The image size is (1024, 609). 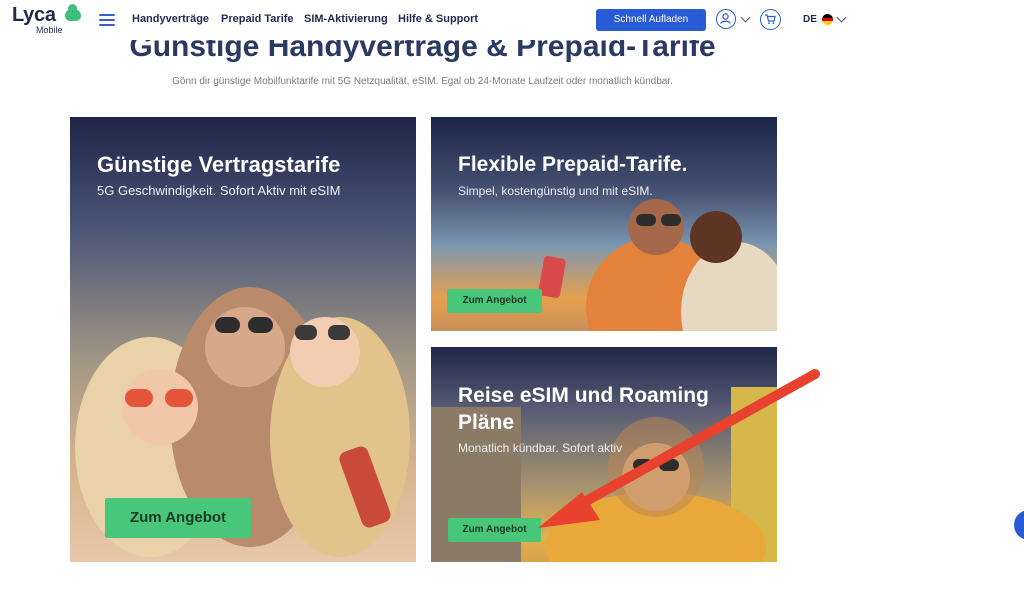 I want to click on language-chevron-down-icon, so click(x=841, y=17).